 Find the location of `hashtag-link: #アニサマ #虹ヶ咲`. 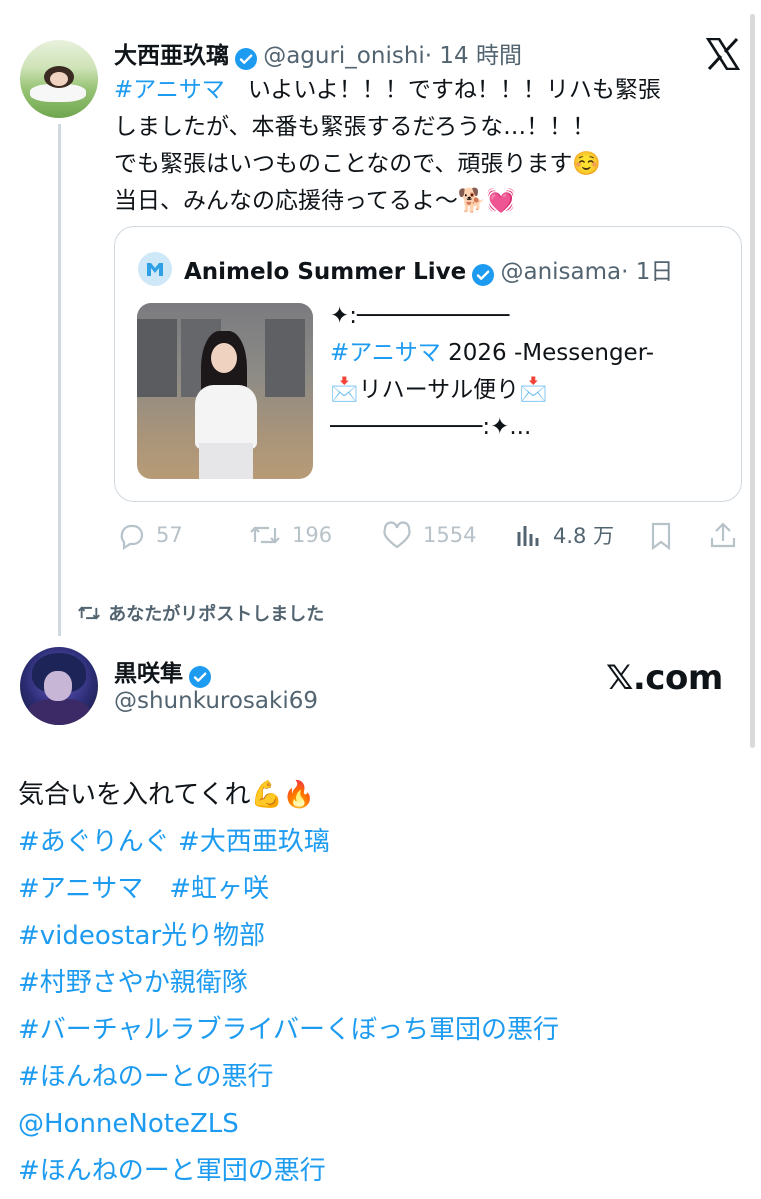

hashtag-link: #アニサマ #虹ヶ咲 is located at coordinates (378, 889).